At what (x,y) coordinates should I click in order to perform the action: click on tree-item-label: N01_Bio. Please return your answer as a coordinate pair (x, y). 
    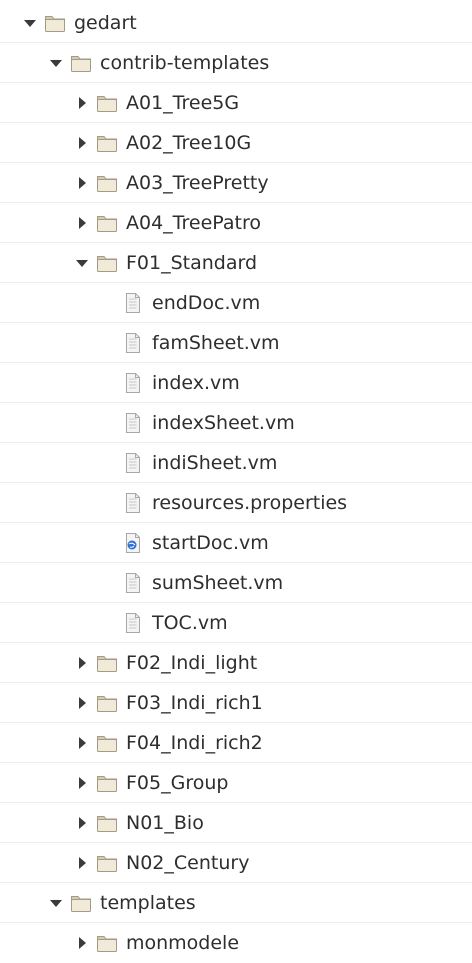
    Looking at the image, I should click on (165, 822).